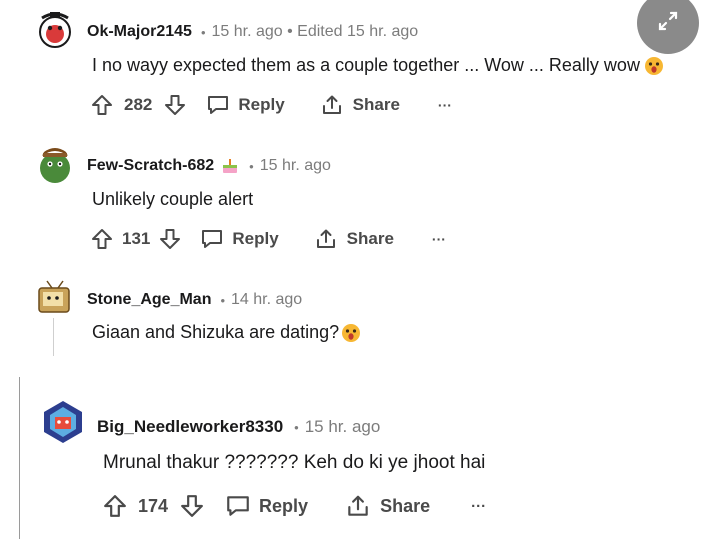 This screenshot has width=715, height=539. I want to click on comment-meta: Big_Needleworker8330 • 15 hr. ago, so click(238, 427).